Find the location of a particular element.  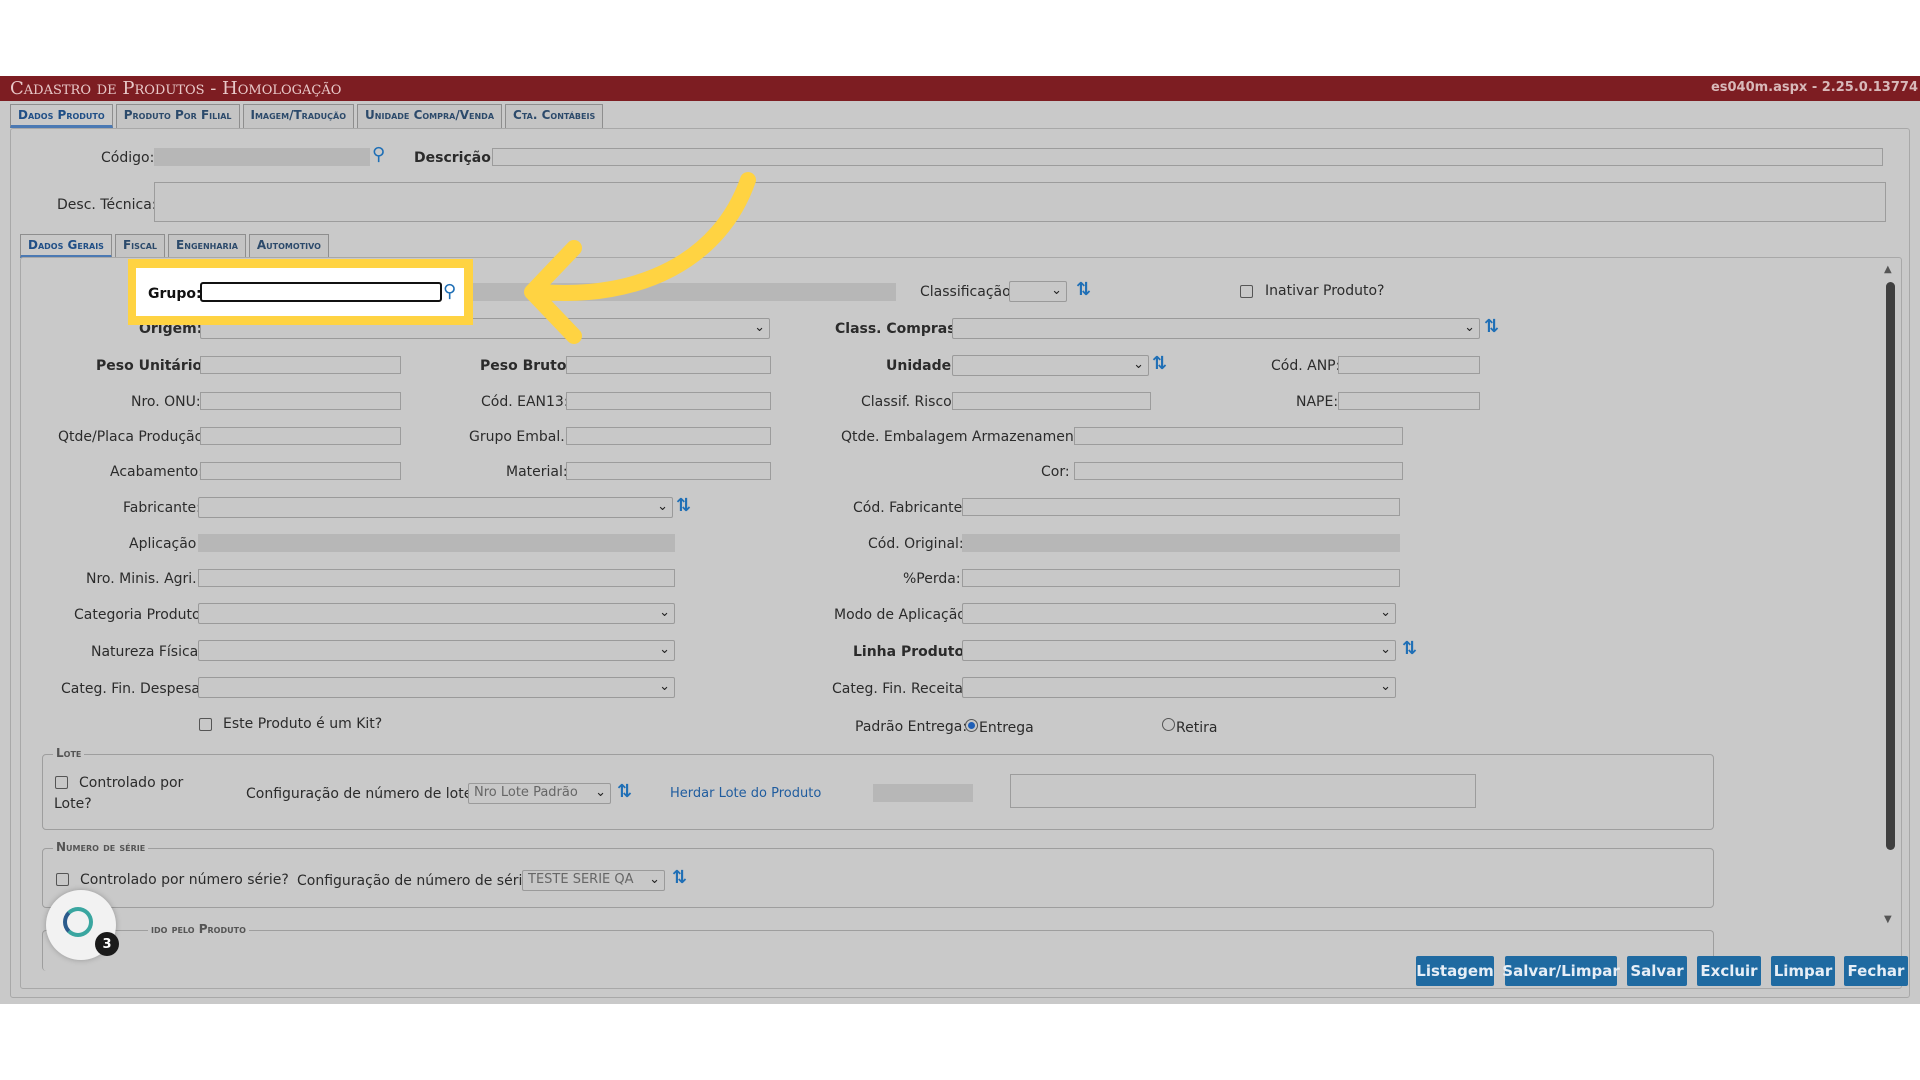

notification-badge: 3 is located at coordinates (107, 944).